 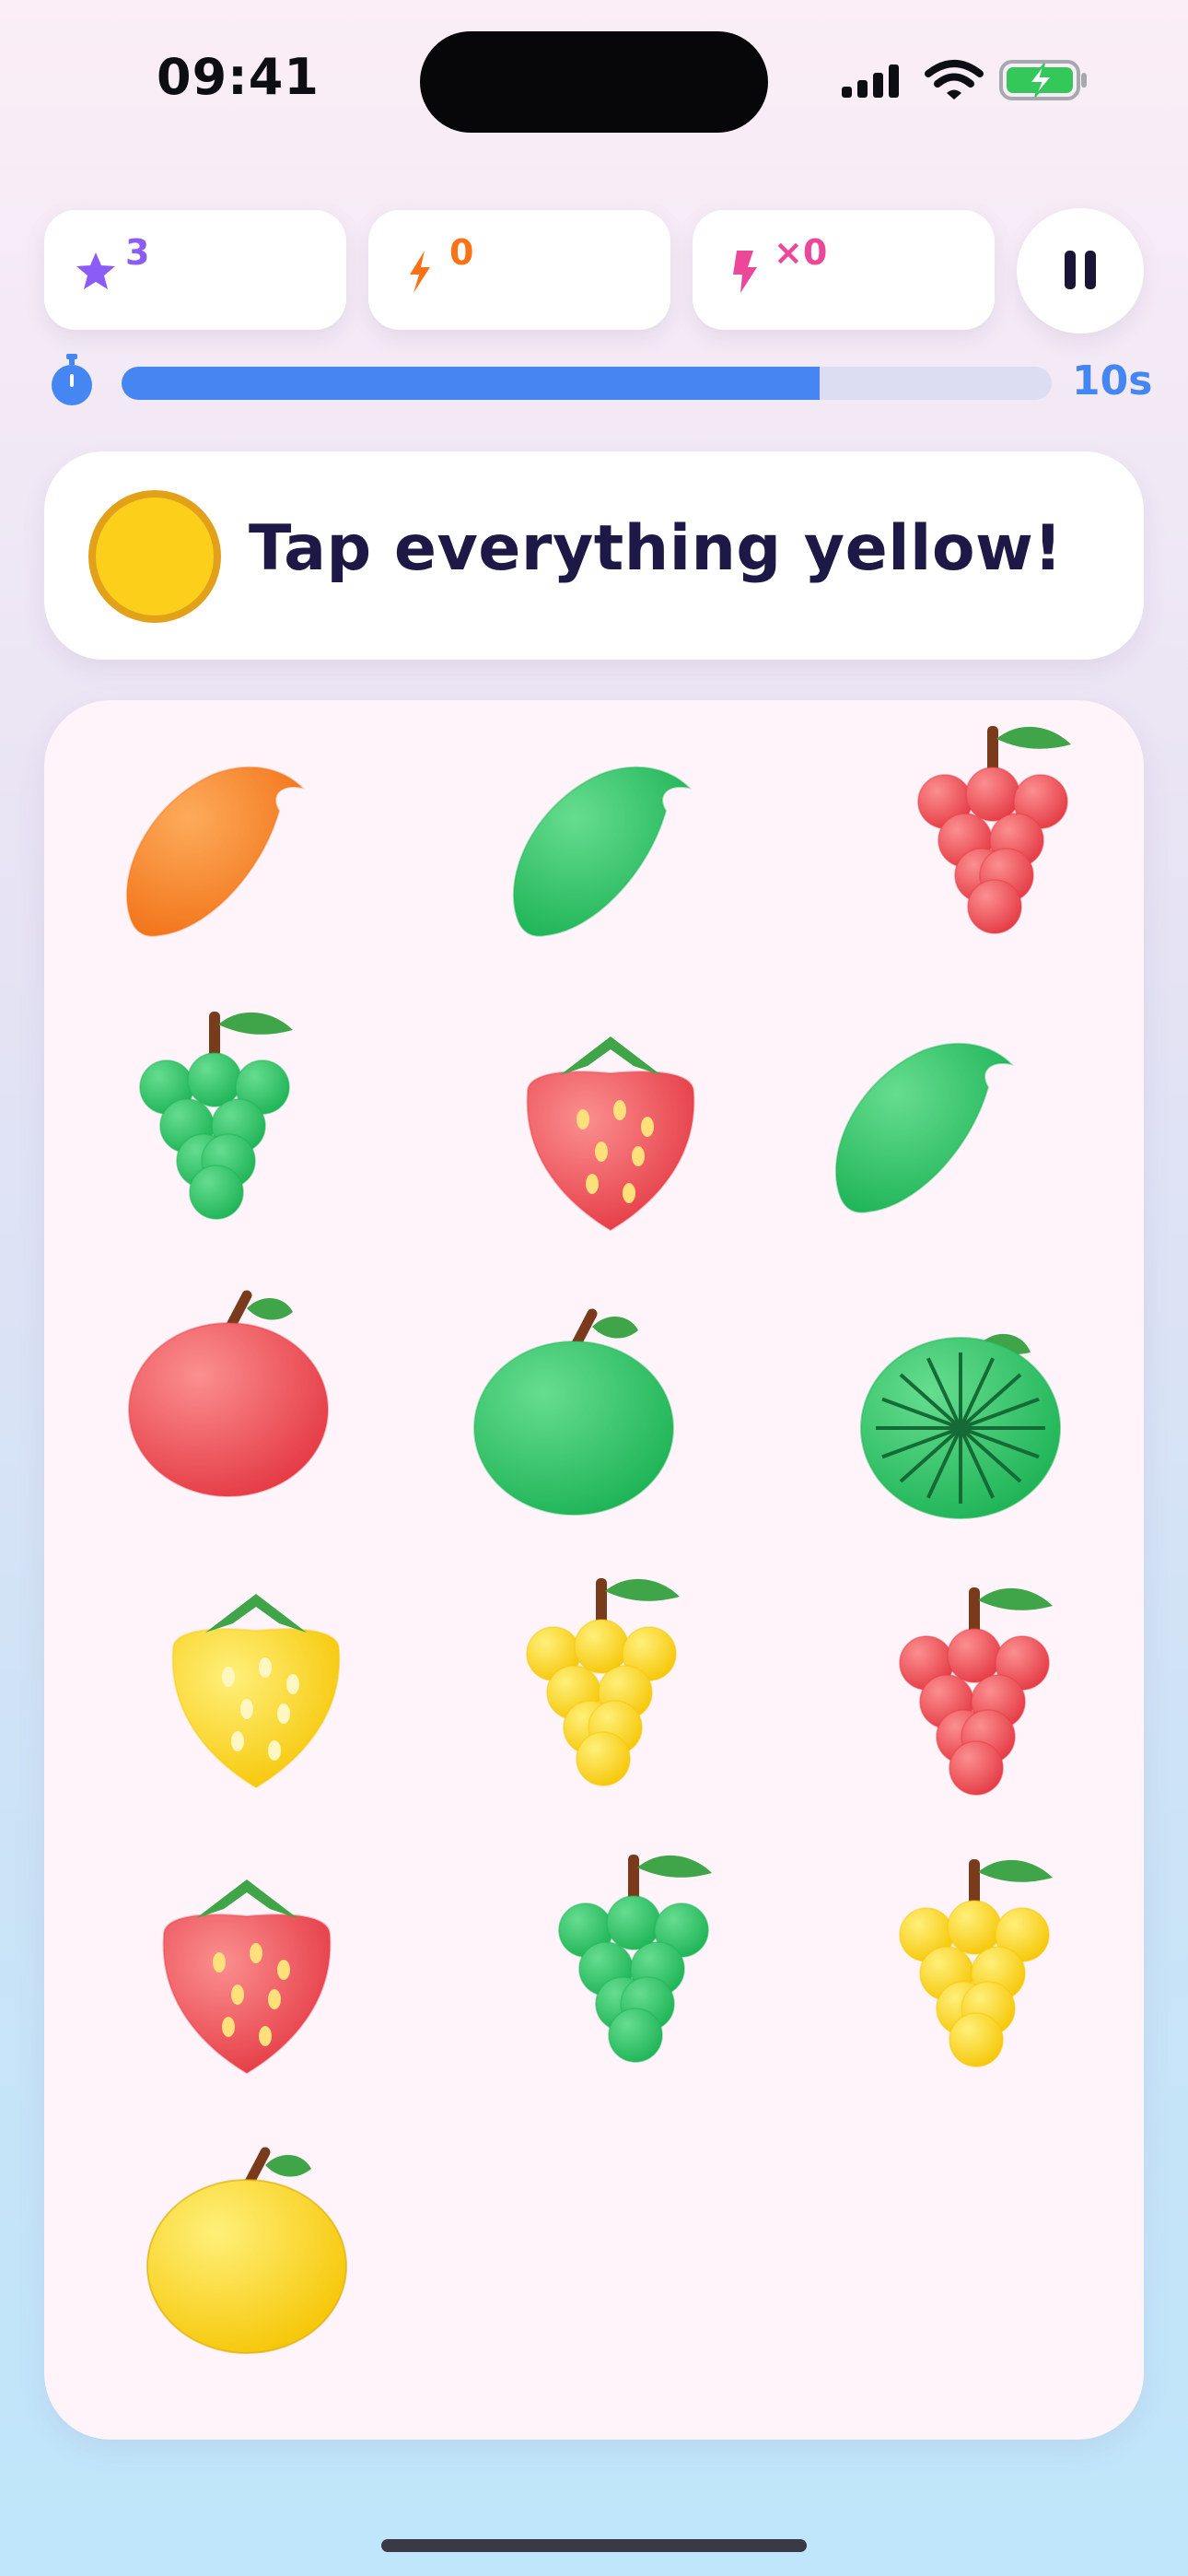 What do you see at coordinates (95, 270) in the screenshot?
I see `star-icon` at bounding box center [95, 270].